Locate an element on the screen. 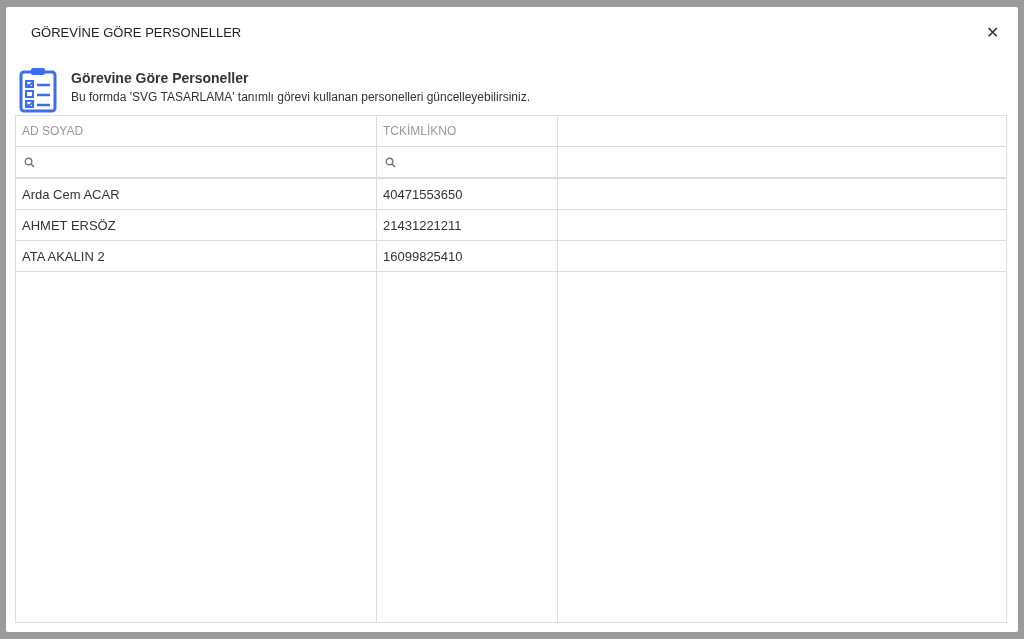 This screenshot has width=1024, height=639. table-cell: AHMET ERSÖZ is located at coordinates (196, 225).